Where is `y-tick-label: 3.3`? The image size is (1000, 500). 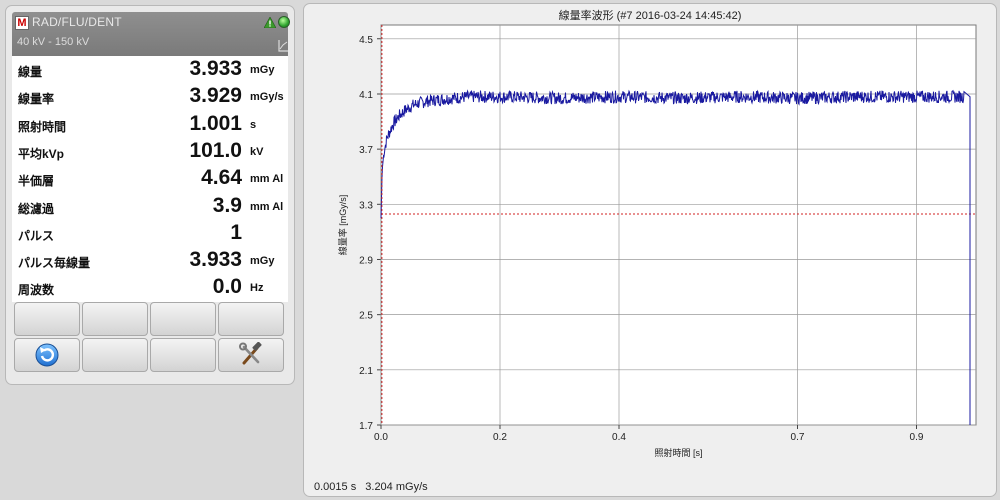 y-tick-label: 3.3 is located at coordinates (366, 205).